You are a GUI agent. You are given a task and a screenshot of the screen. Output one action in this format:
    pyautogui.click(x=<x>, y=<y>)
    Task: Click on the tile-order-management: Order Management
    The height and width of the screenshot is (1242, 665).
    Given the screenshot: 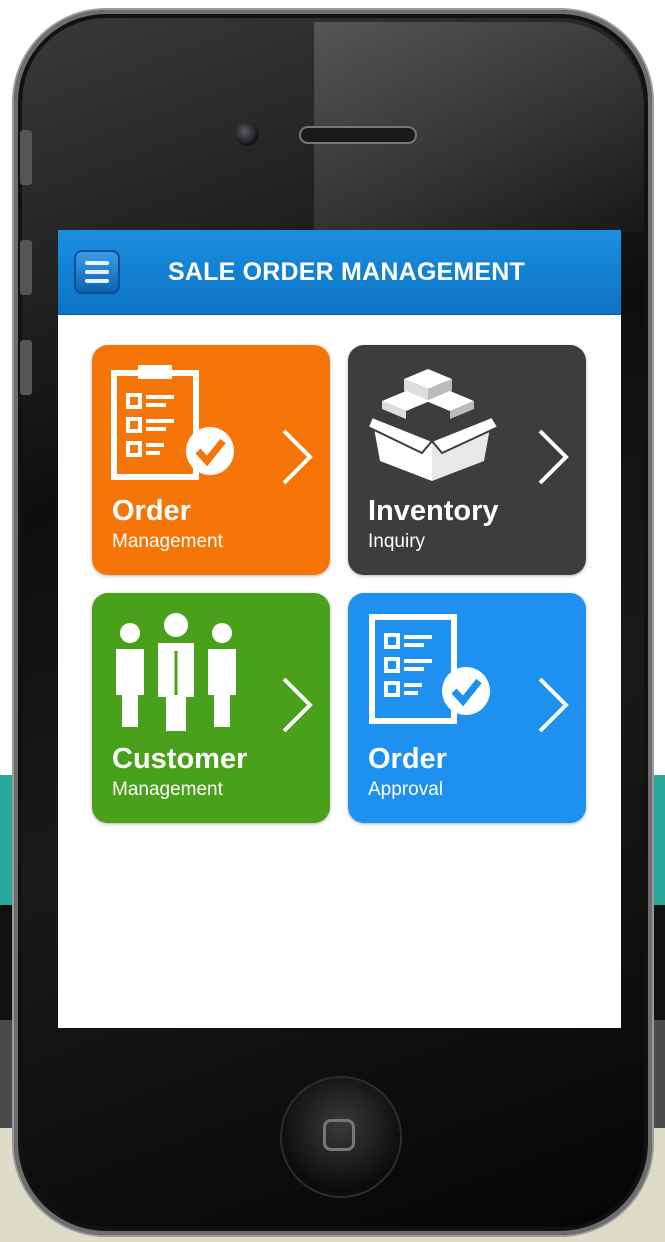 What is the action you would take?
    pyautogui.click(x=211, y=460)
    